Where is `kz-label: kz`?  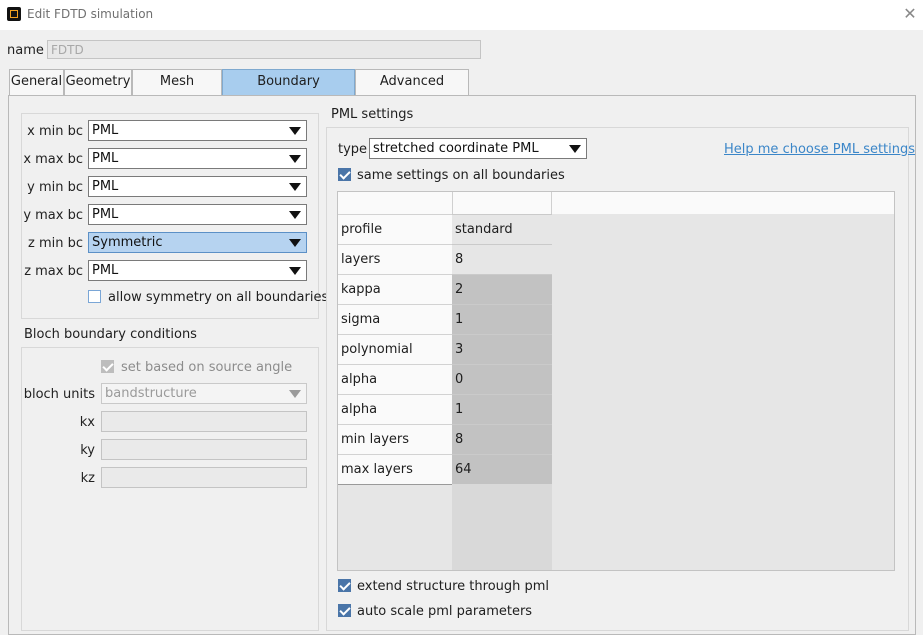 kz-label: kz is located at coordinates (87, 478).